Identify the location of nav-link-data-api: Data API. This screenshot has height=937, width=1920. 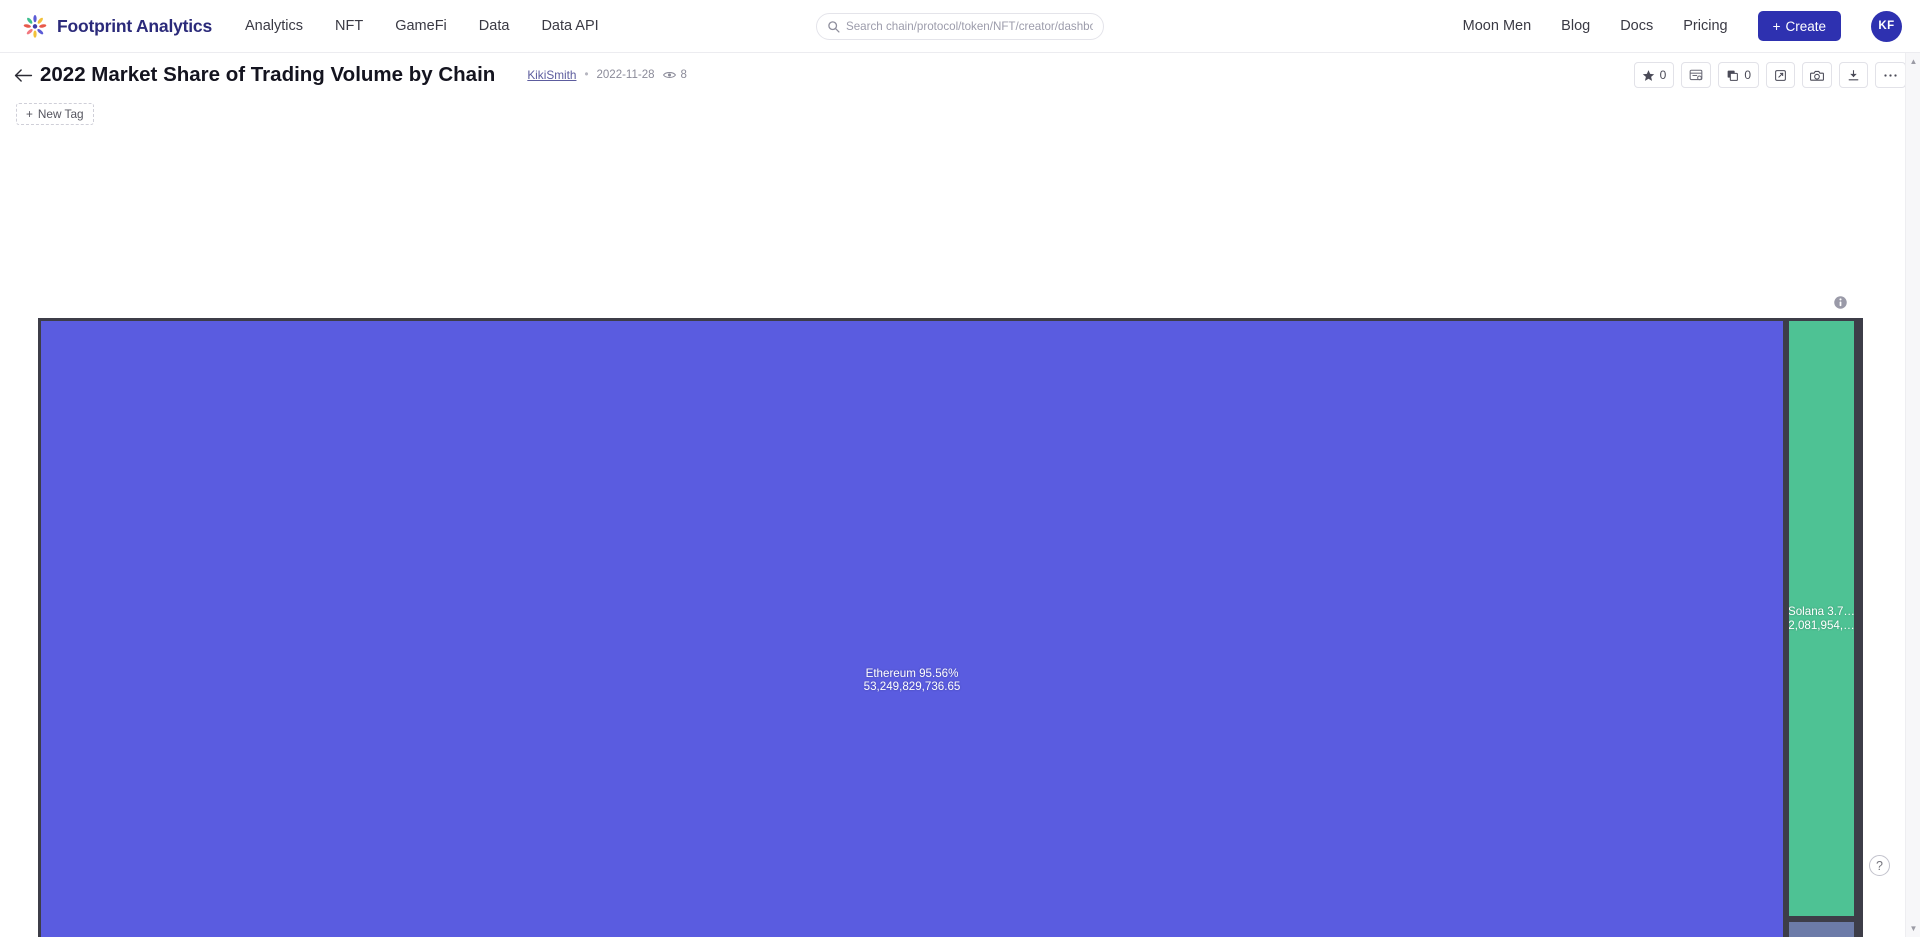
(569, 26).